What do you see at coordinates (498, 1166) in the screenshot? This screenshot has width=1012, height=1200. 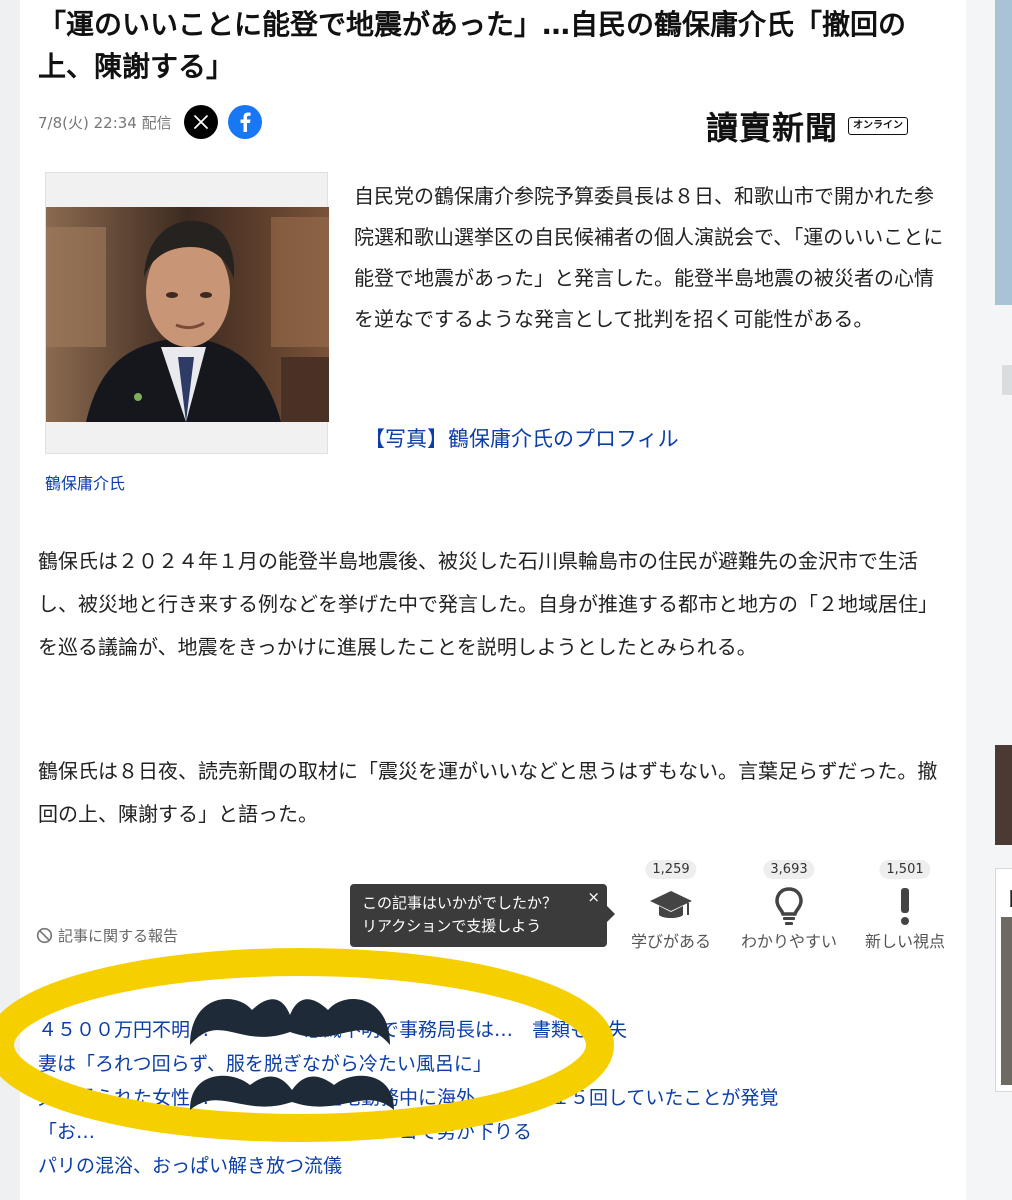 I see `related-article-link: パリの混浴、おっぱい解き放つ流儀` at bounding box center [498, 1166].